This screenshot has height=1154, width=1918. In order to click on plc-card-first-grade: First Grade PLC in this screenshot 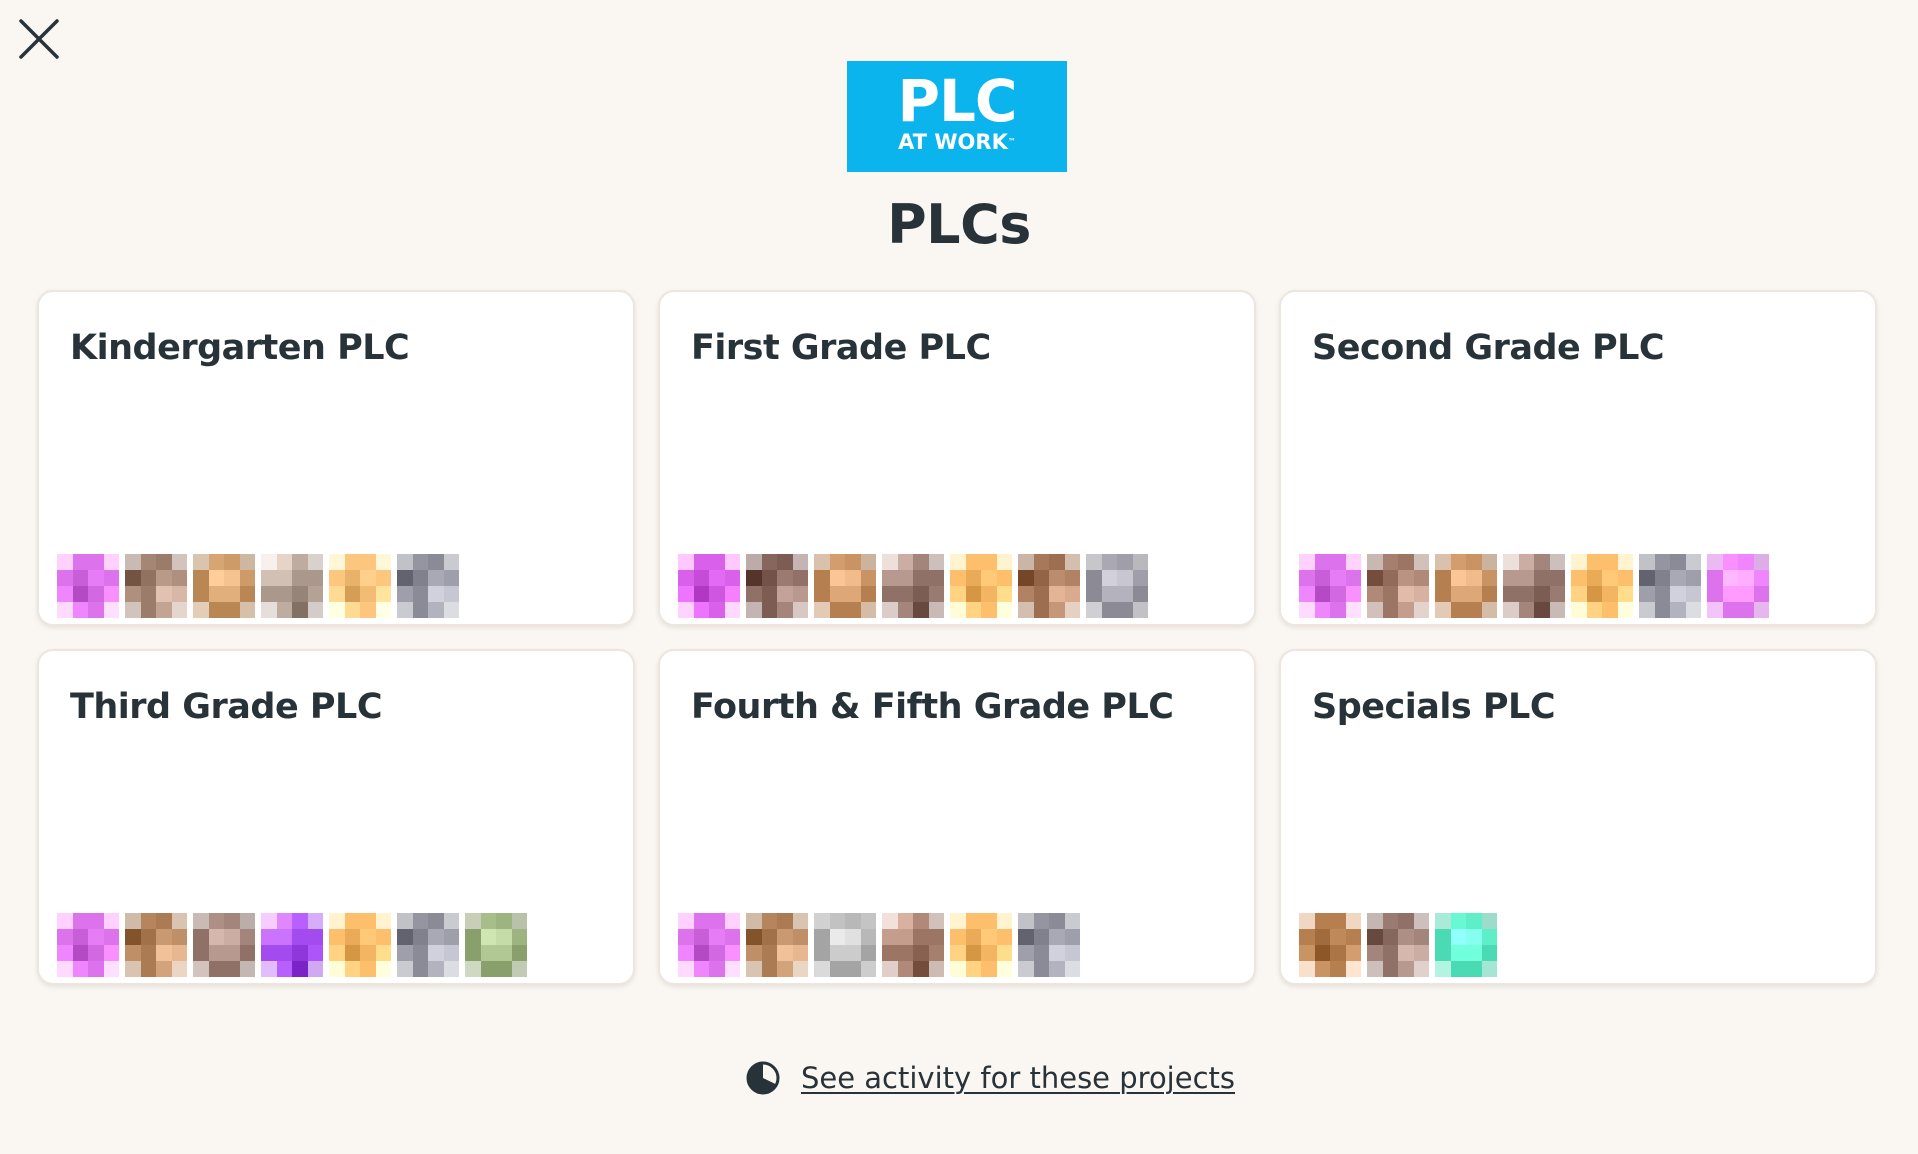, I will do `click(957, 458)`.